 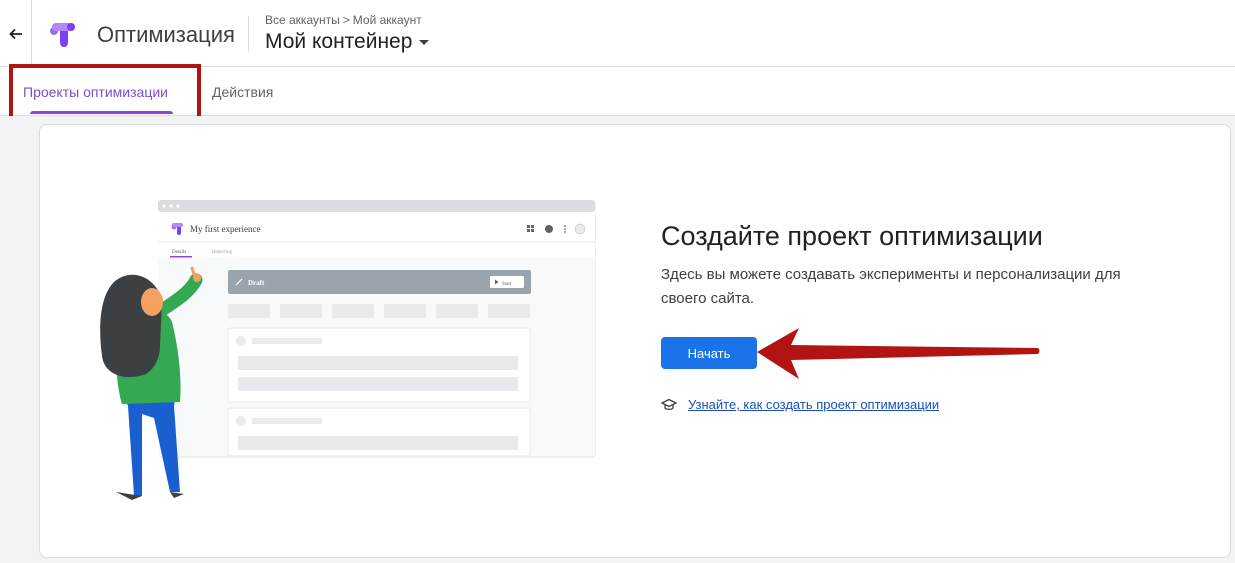 I want to click on container-selector: Мой контейнер, so click(x=347, y=42).